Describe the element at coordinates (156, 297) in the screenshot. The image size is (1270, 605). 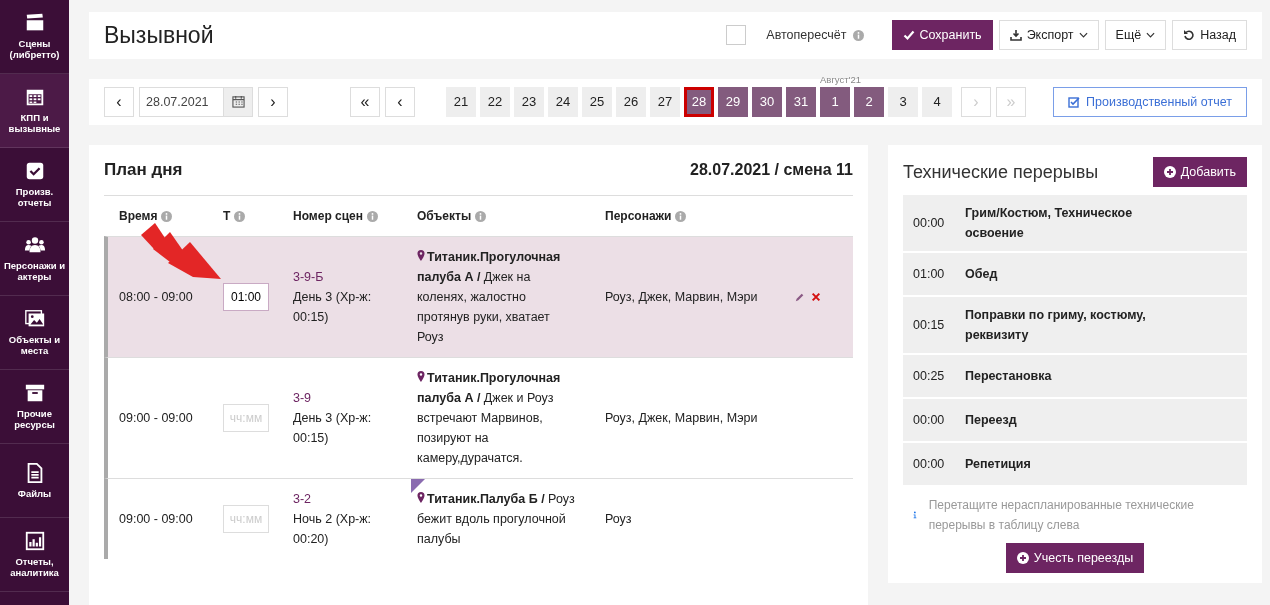
I see `time-range: 08:00 - 09:00` at that location.